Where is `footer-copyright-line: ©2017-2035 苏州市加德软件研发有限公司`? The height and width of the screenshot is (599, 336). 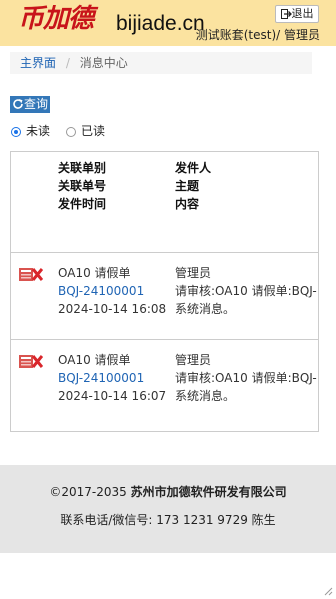 footer-copyright-line: ©2017-2035 苏州市加德软件研发有限公司 is located at coordinates (168, 491).